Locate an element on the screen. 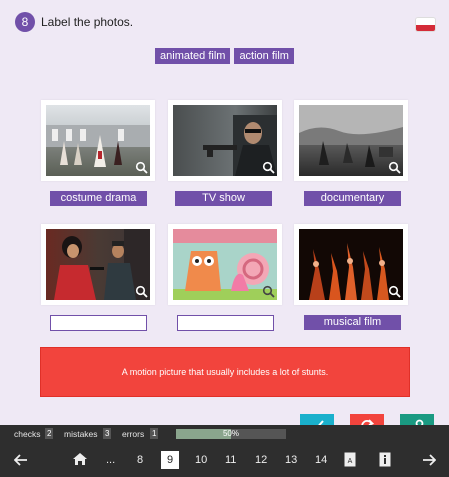 This screenshot has width=449, height=477. progress-text: 50% is located at coordinates (230, 433).